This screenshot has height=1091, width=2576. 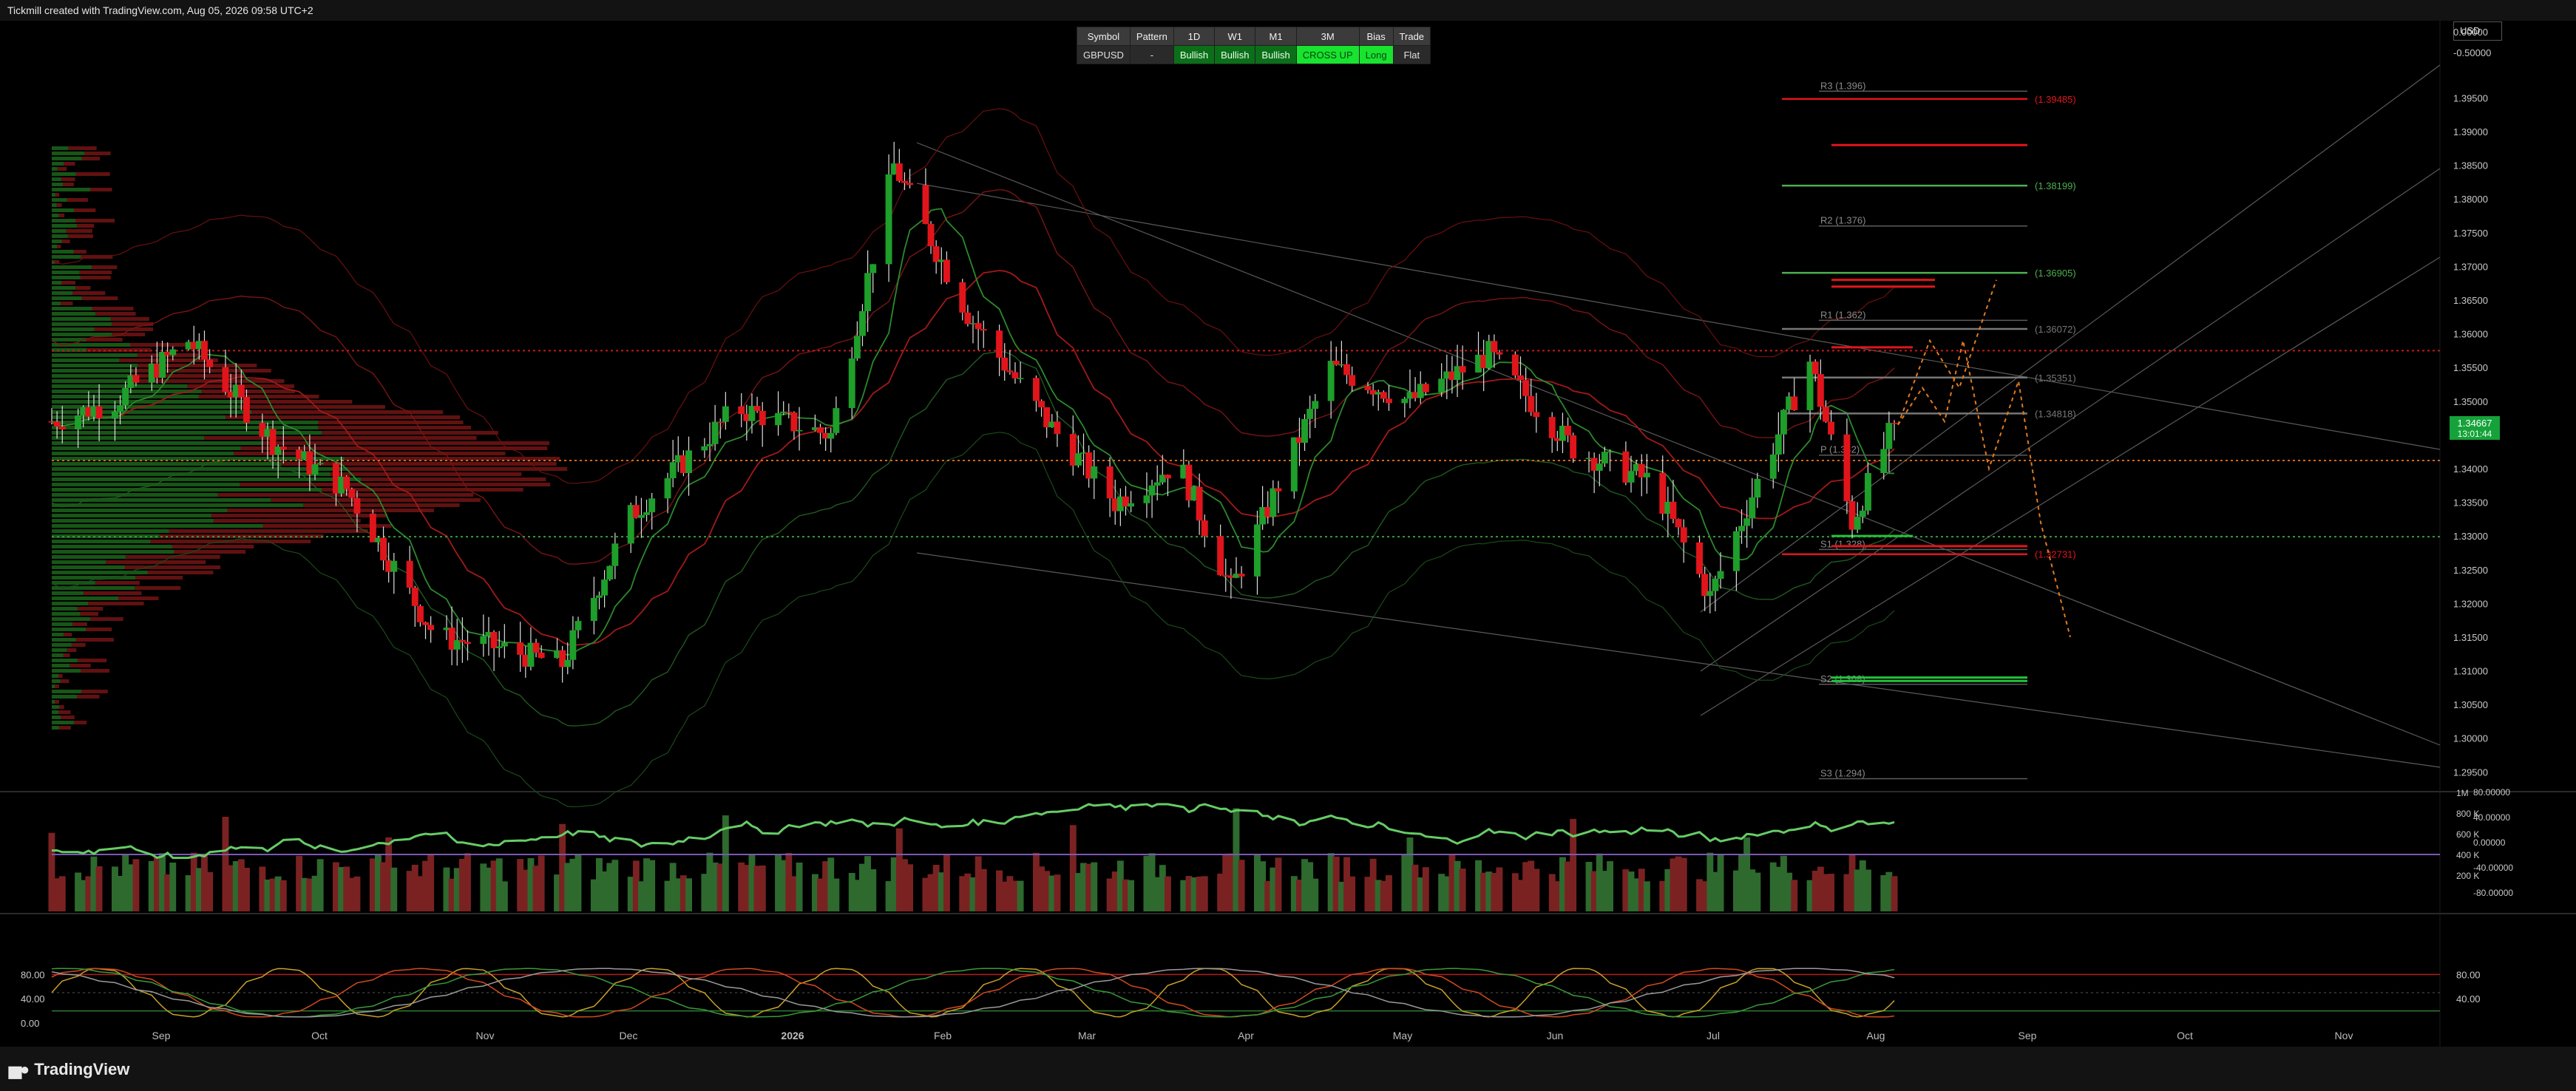 I want to click on trend-line, so click(x=2070, y=420).